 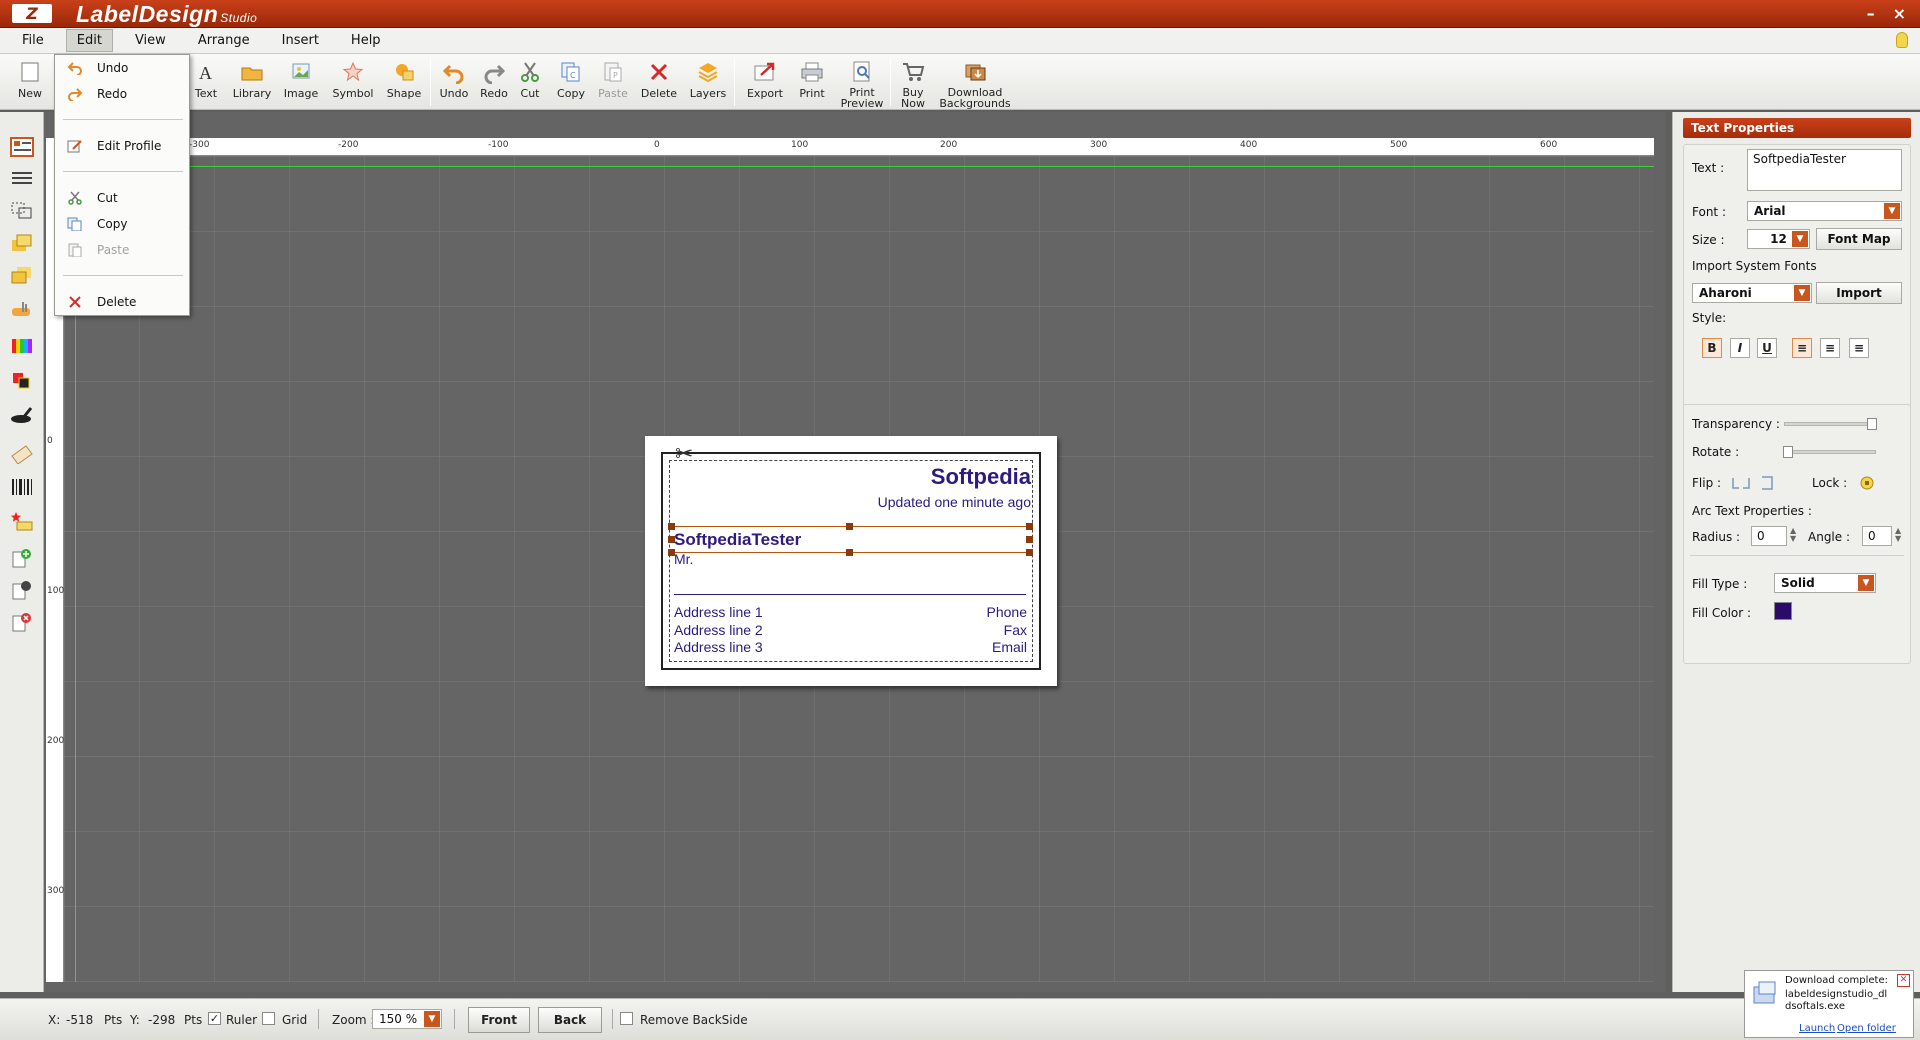 I want to click on font-map-button: Font Map, so click(x=1859, y=239).